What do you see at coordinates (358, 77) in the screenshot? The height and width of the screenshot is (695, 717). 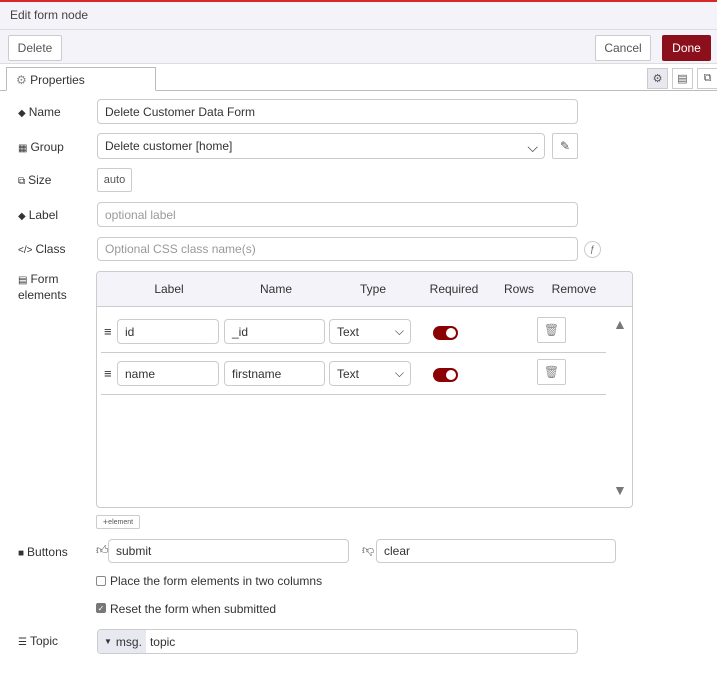 I see `tab-bar: ⚙ Properties ⚙ ▤ ⧉` at bounding box center [358, 77].